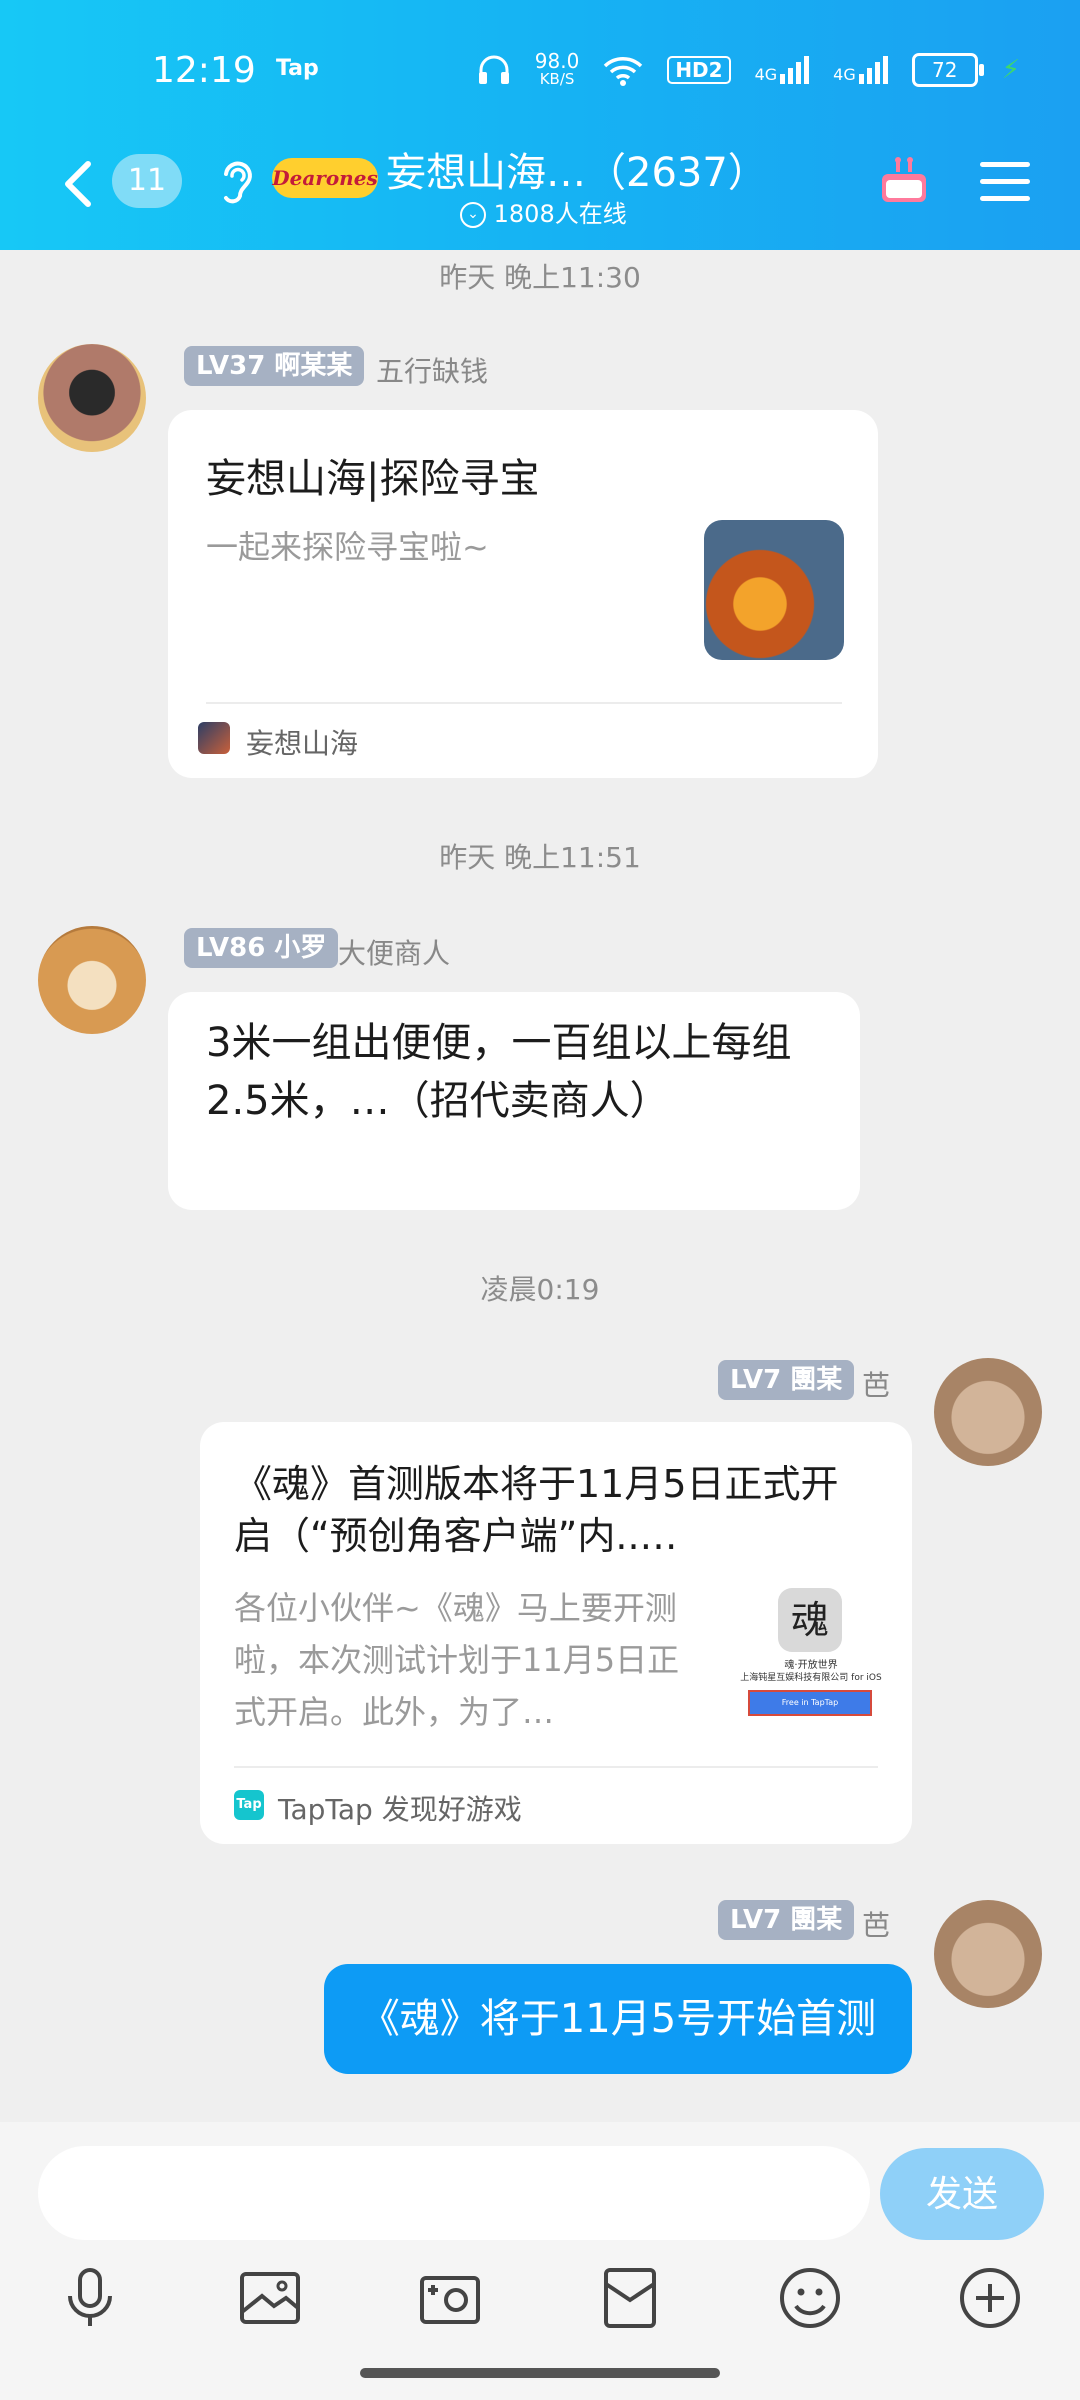  What do you see at coordinates (300, 948) in the screenshot?
I see `nickname: 小罗` at bounding box center [300, 948].